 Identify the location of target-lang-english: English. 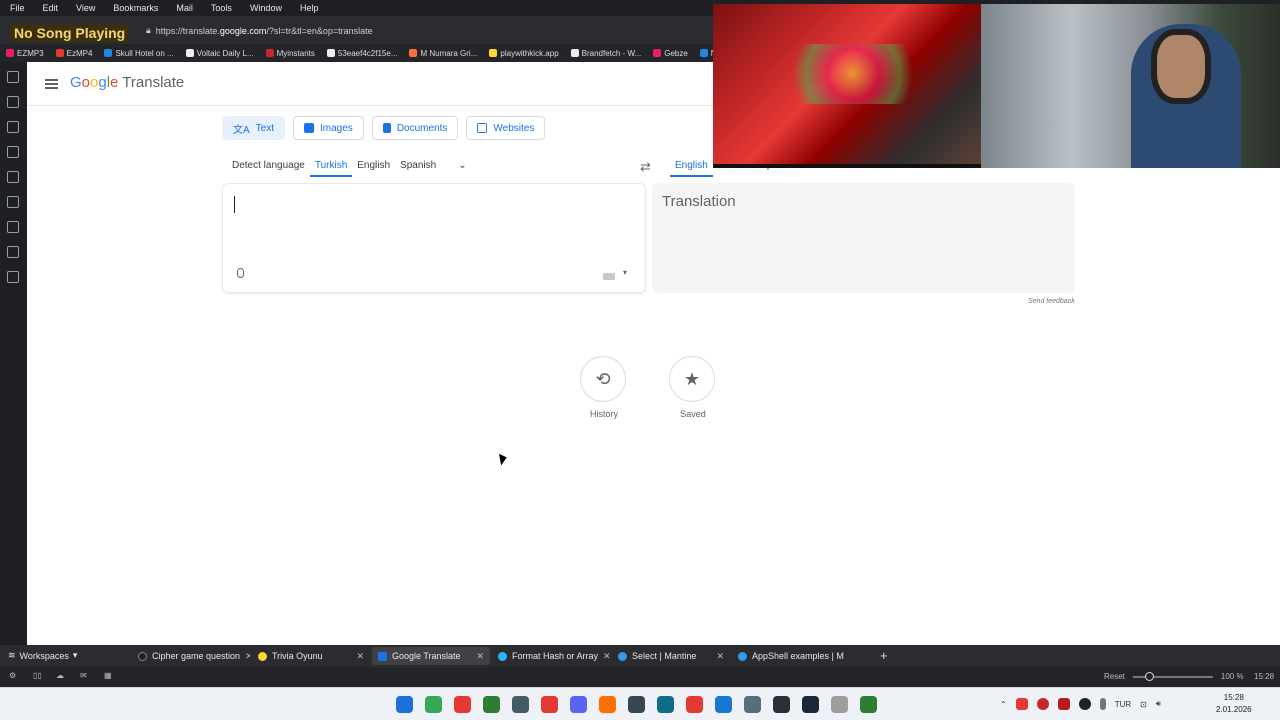
(691, 167).